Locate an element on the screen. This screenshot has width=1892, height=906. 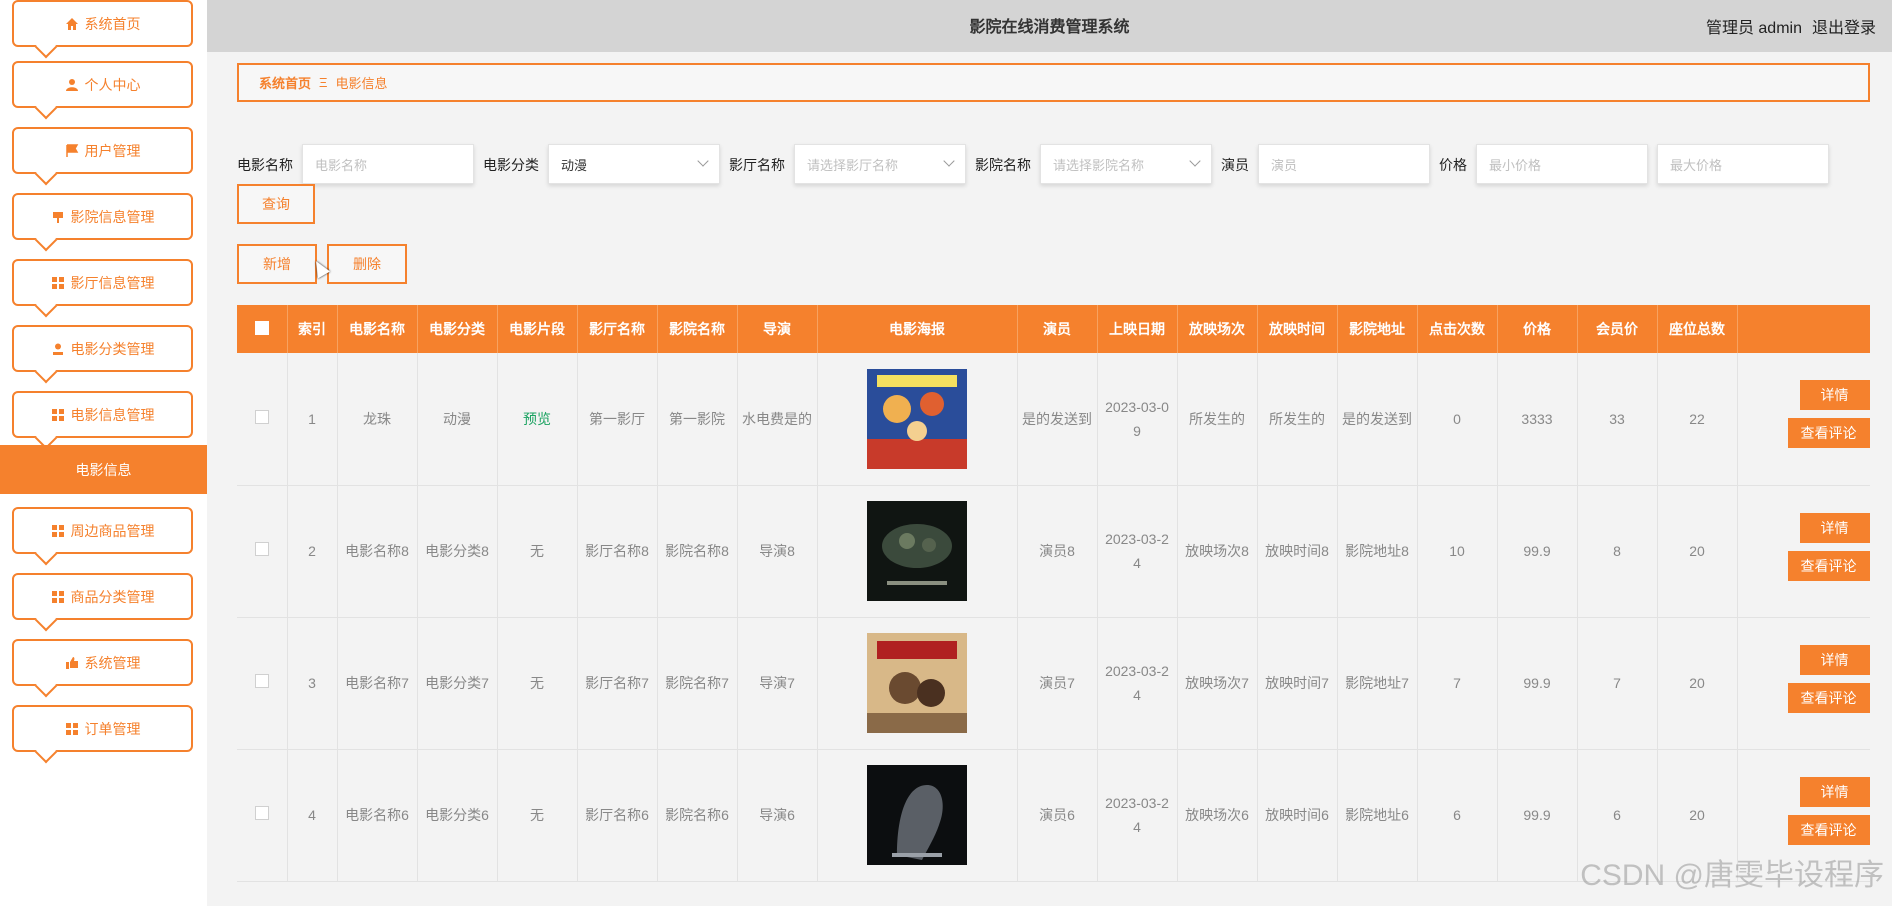
sidebar-item-orders: 订单管理 is located at coordinates (102, 728).